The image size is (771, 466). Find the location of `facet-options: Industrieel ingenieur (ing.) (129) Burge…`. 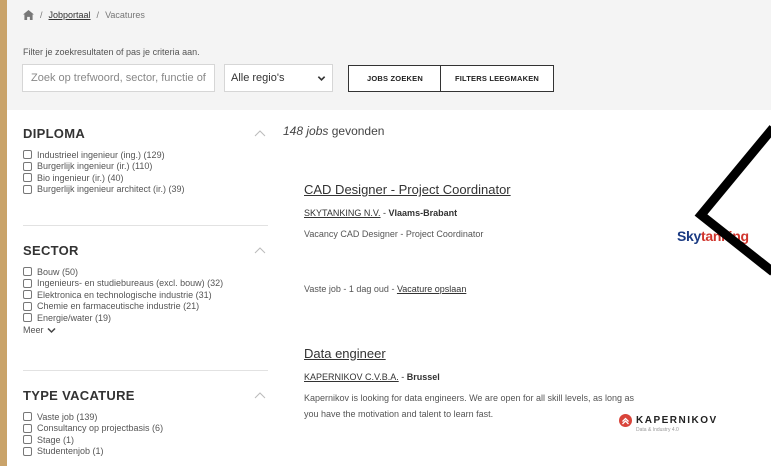

facet-options: Industrieel ingenieur (ing.) (129) Burge… is located at coordinates (145, 172).